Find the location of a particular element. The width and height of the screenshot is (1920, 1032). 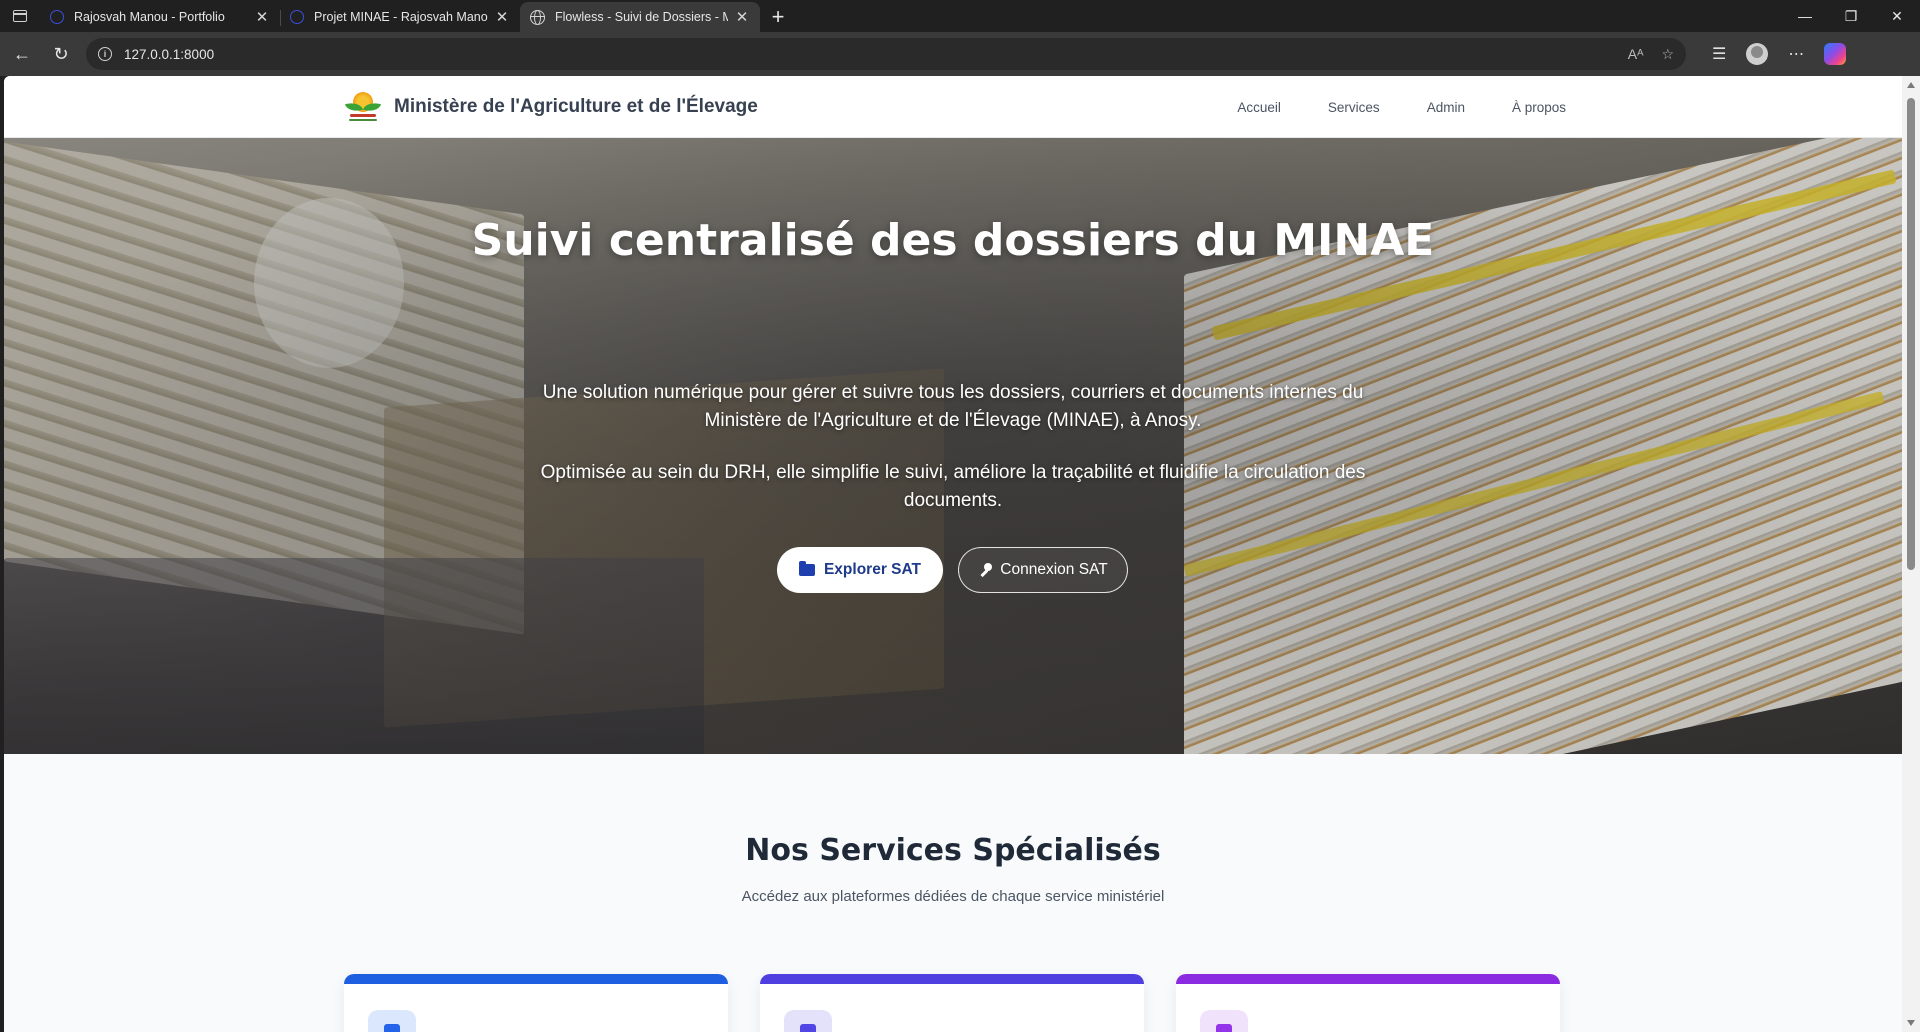

browser-tab-projet-minae: Projet MINAE - Rajosvah Manou ✕ is located at coordinates (400, 17).